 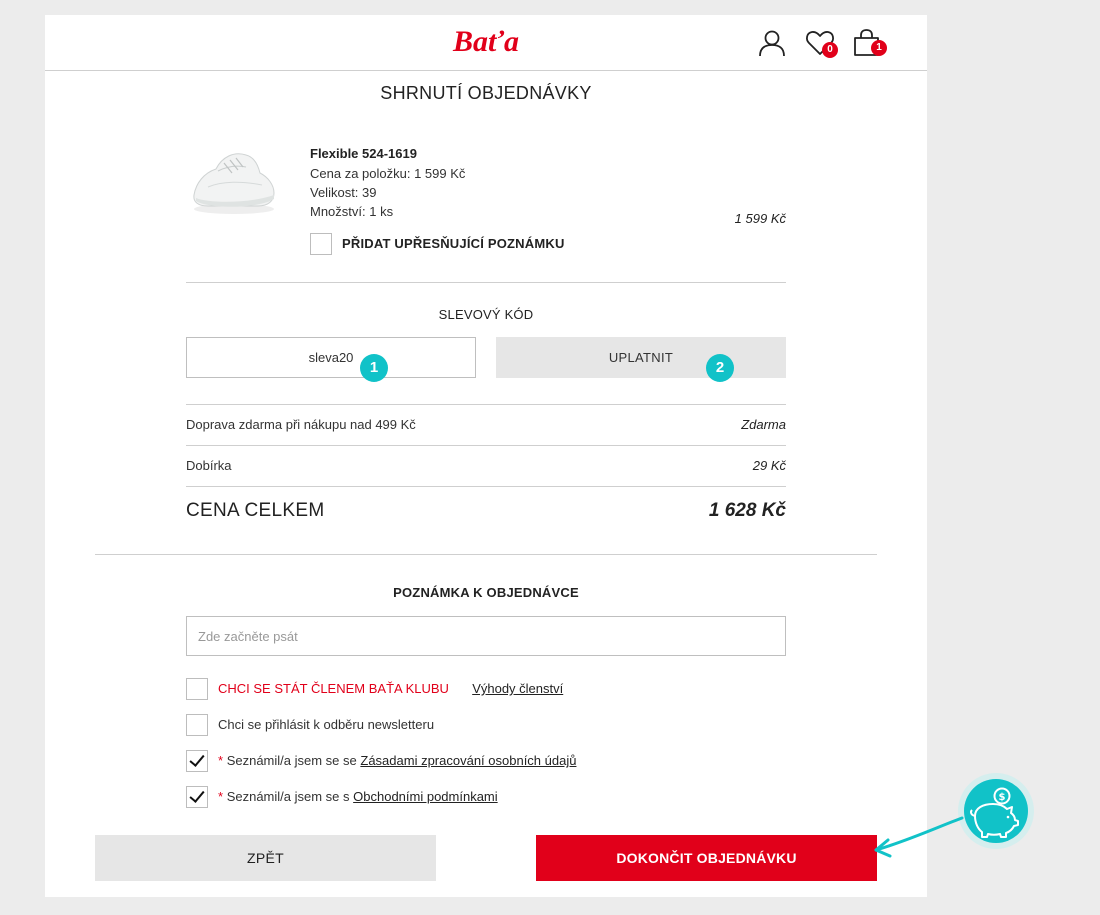 What do you see at coordinates (763, 424) in the screenshot?
I see `shipping-value: Zdarma` at bounding box center [763, 424].